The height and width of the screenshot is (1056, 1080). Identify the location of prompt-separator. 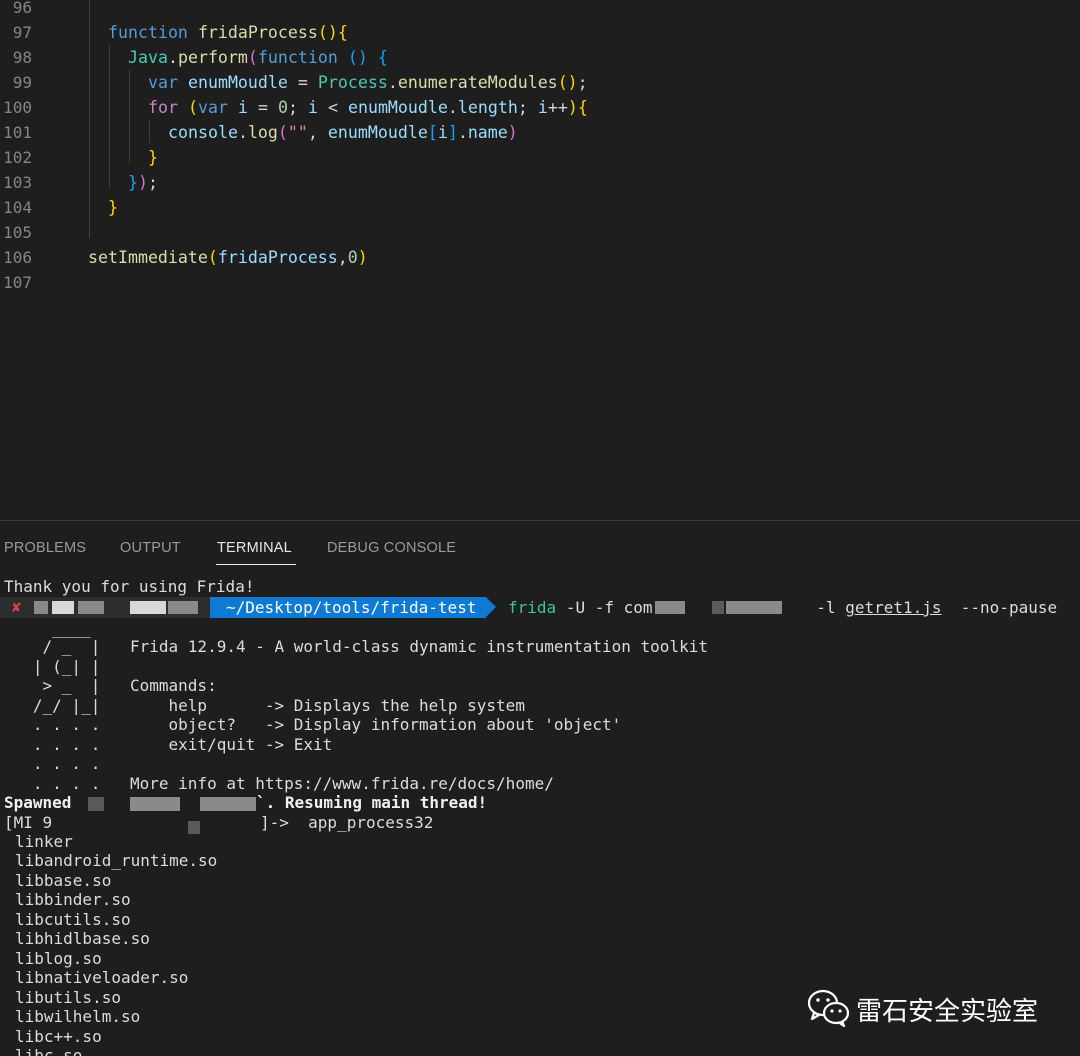
(491, 607).